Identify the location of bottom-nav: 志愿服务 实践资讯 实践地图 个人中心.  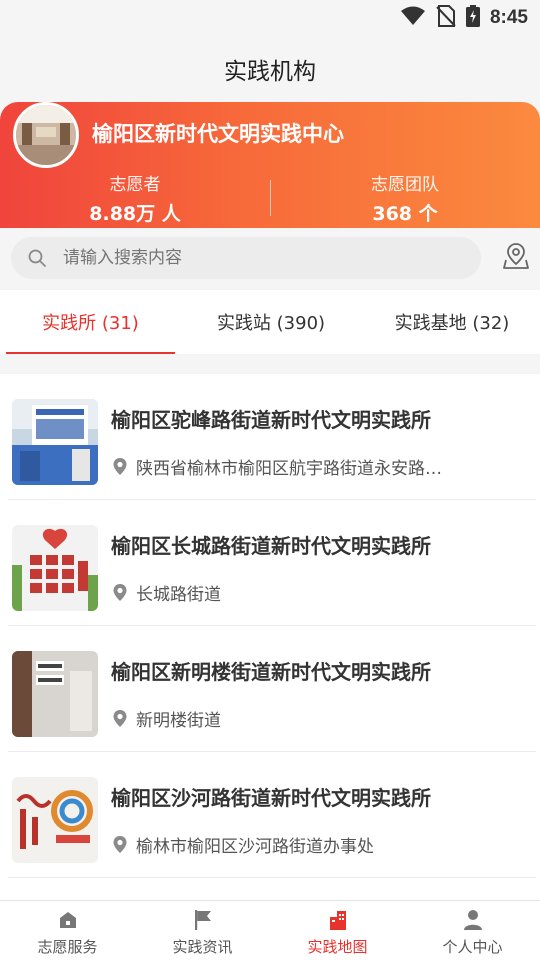
(270, 930).